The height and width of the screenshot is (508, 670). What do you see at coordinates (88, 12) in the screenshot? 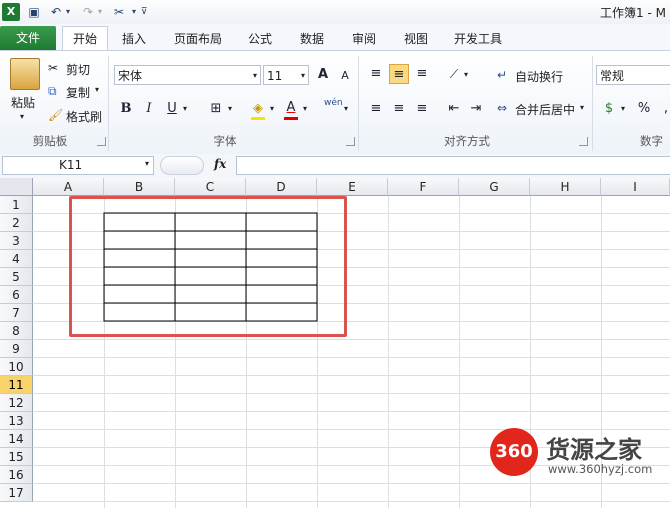
I see `redo-icon: ↷` at bounding box center [88, 12].